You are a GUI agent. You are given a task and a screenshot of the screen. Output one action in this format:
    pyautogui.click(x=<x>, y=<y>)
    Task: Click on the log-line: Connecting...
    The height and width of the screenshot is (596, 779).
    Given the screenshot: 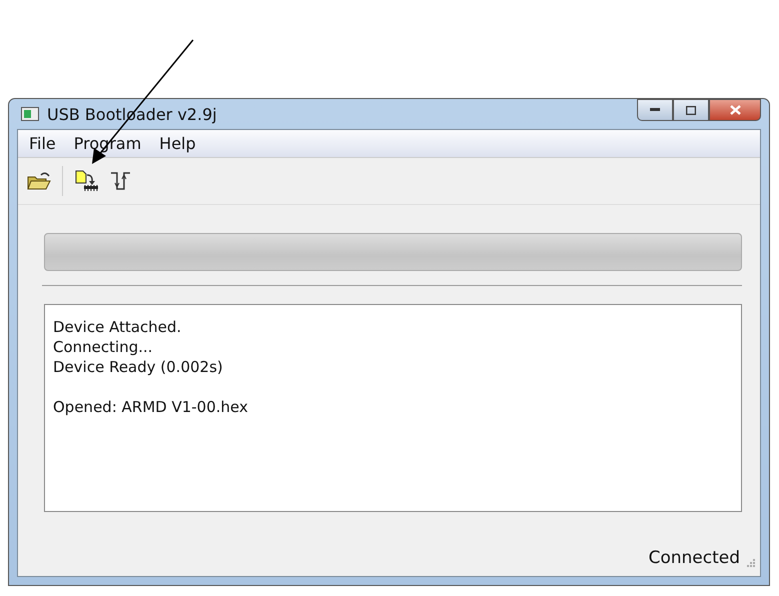 What is the action you would take?
    pyautogui.click(x=103, y=347)
    